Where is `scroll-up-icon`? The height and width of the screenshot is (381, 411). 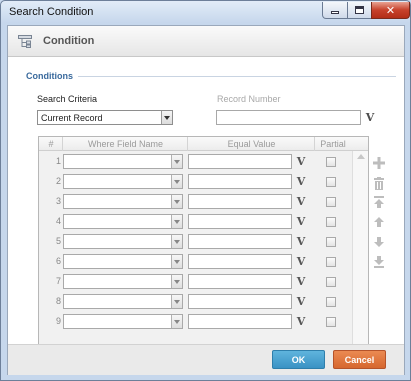 scroll-up-icon is located at coordinates (361, 156).